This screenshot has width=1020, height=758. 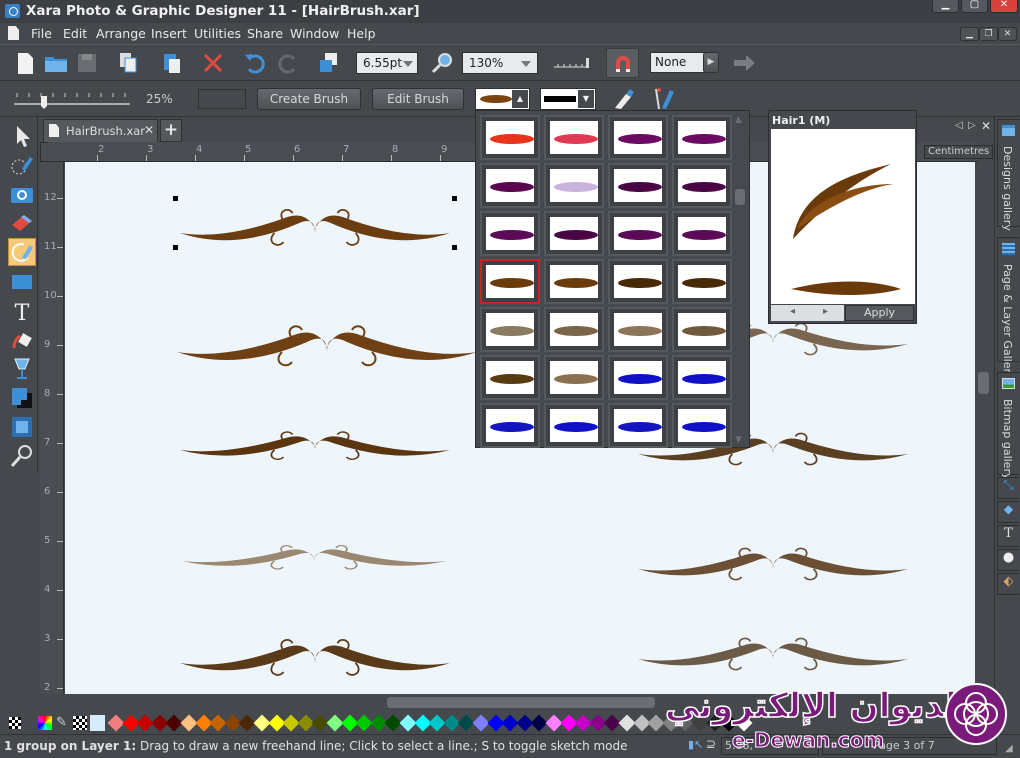 I want to click on brush-item-purple-dumbbell, so click(x=510, y=233).